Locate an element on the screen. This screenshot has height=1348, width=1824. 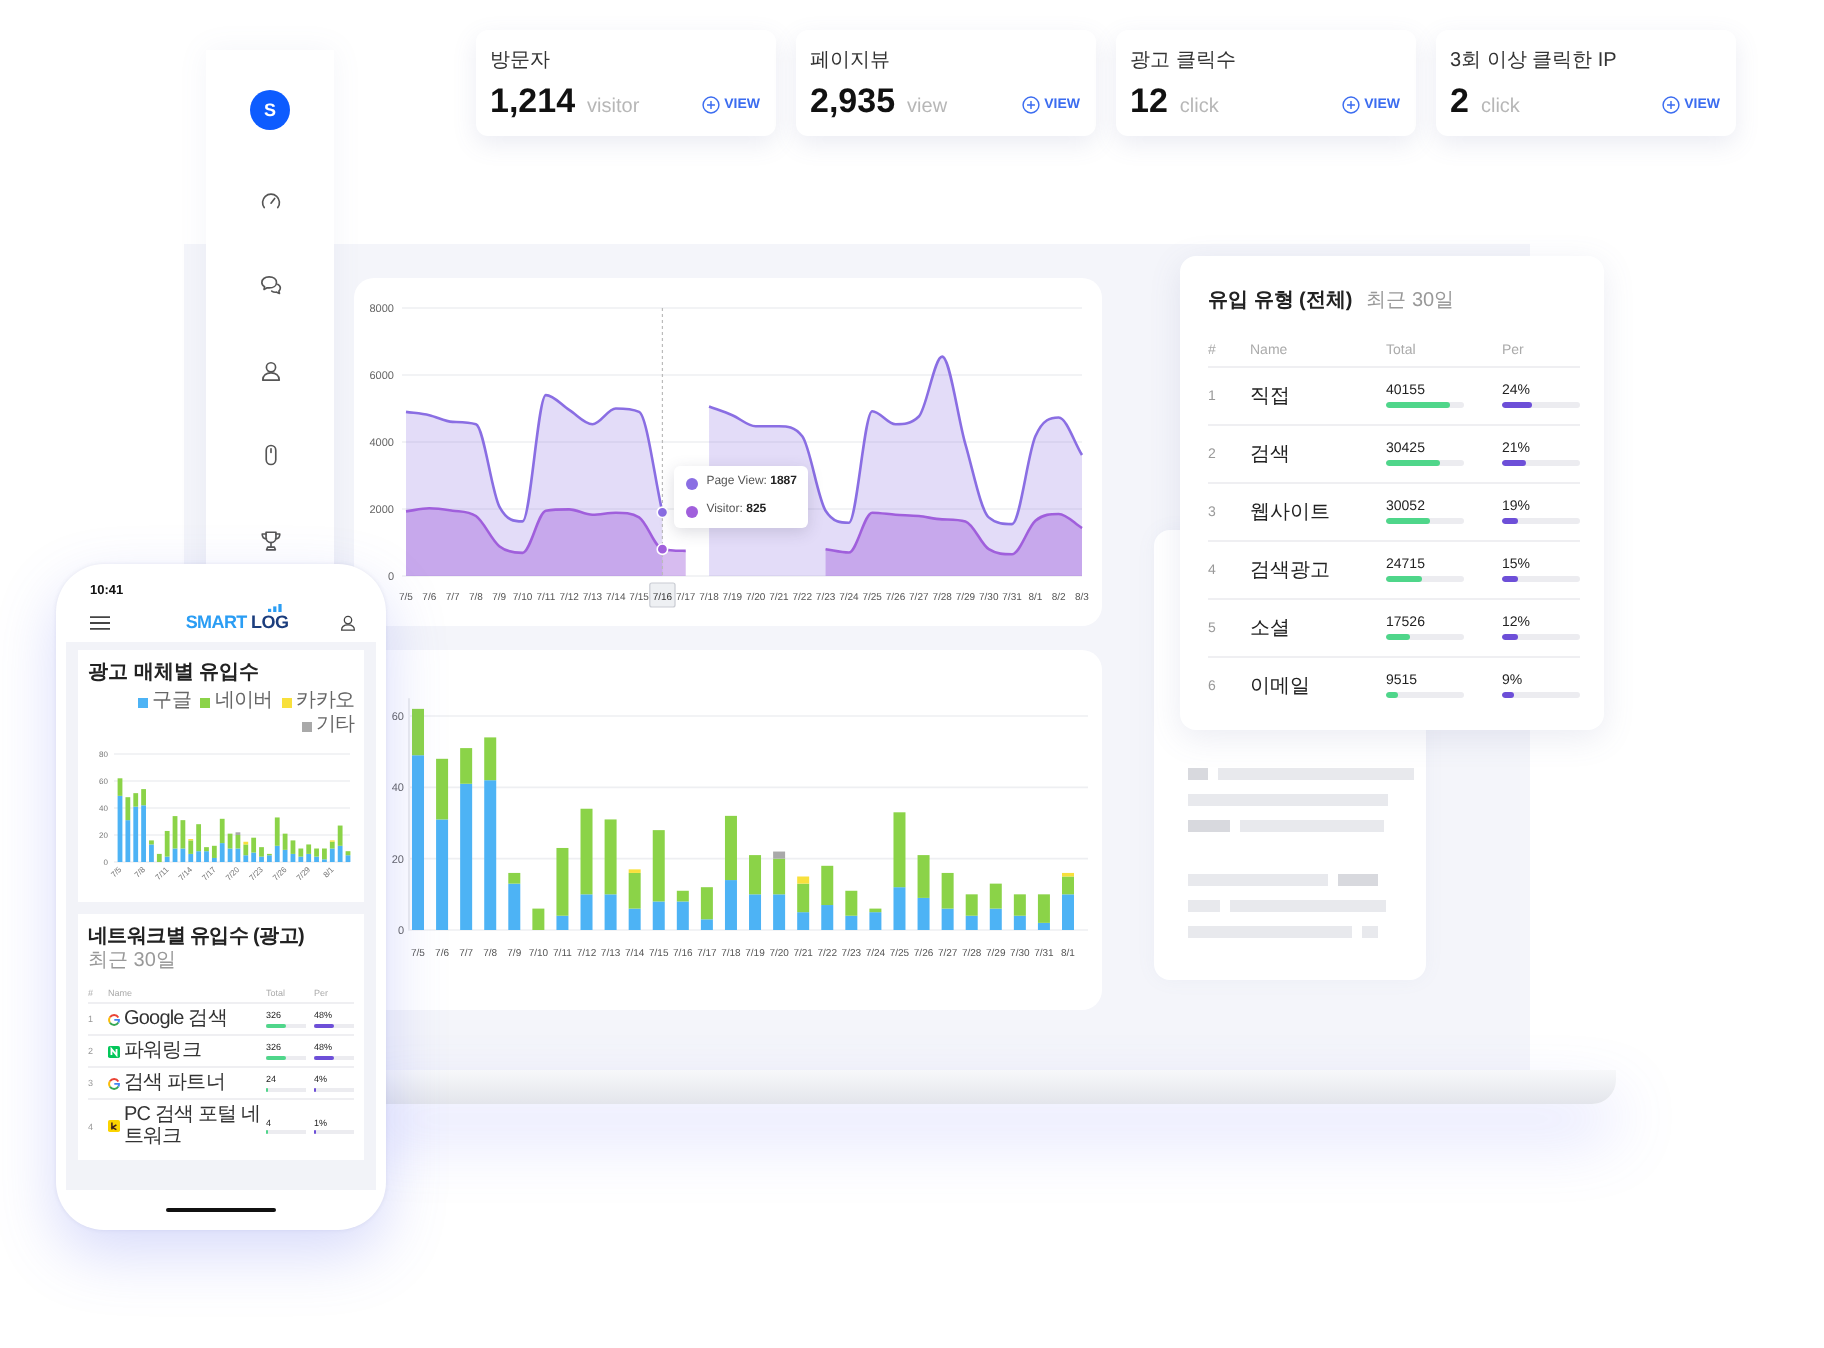
name-cell-text: 웹사이트 is located at coordinates (1291, 513).